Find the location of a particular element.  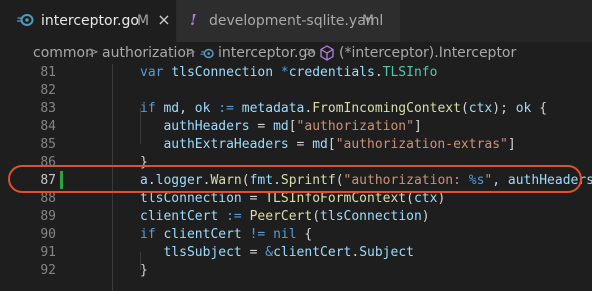

code-token: credentials is located at coordinates (331, 72).